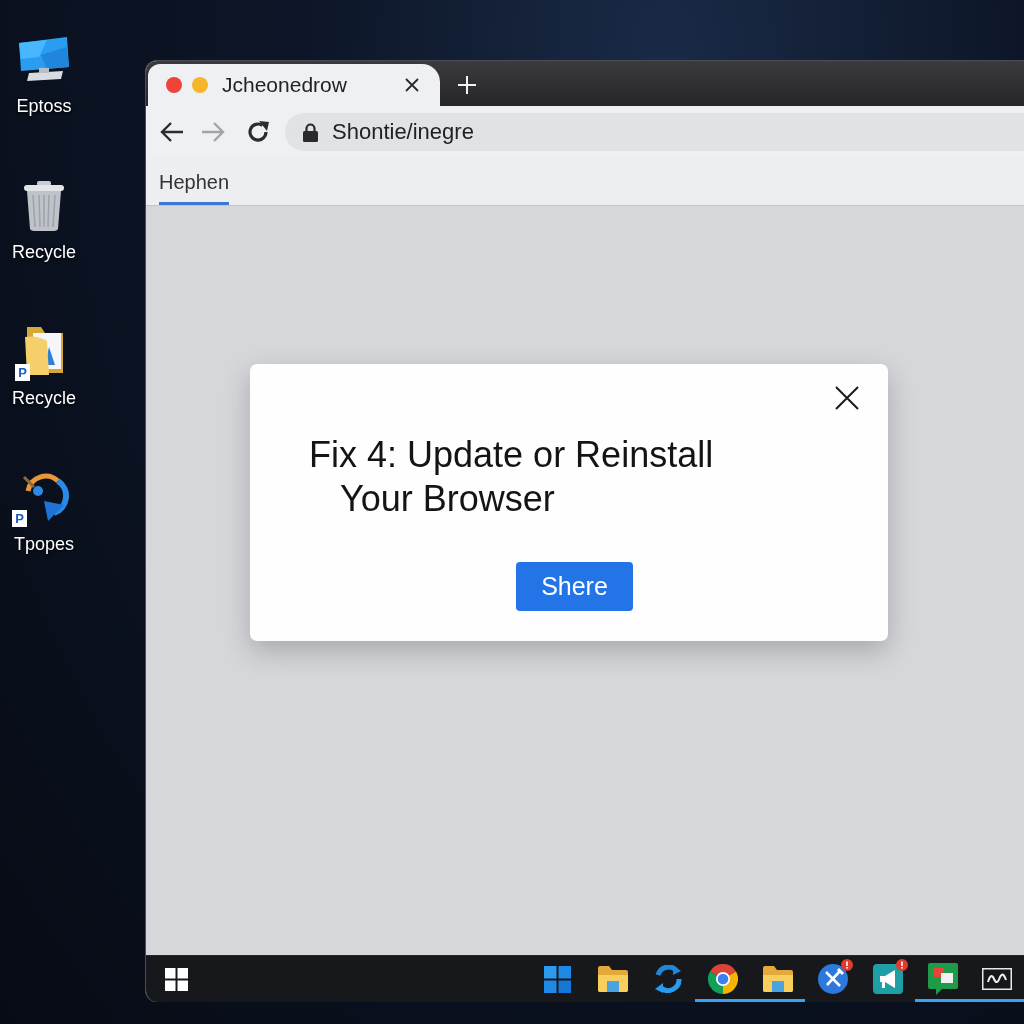 Image resolution: width=1024 pixels, height=1024 pixels. I want to click on dialog-title: Fix 4: Update or Reinstall Your Browser, so click(511, 477).